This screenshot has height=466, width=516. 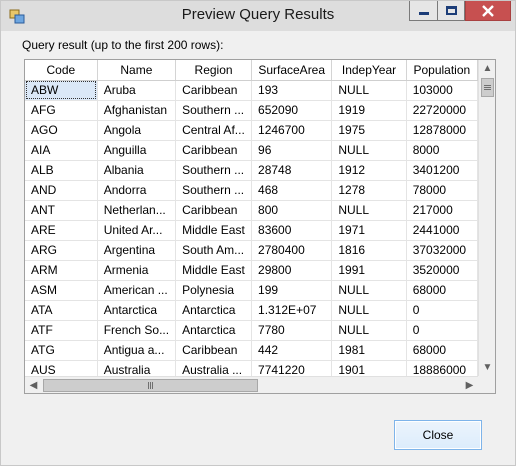 What do you see at coordinates (292, 190) in the screenshot?
I see `table-cell: 468` at bounding box center [292, 190].